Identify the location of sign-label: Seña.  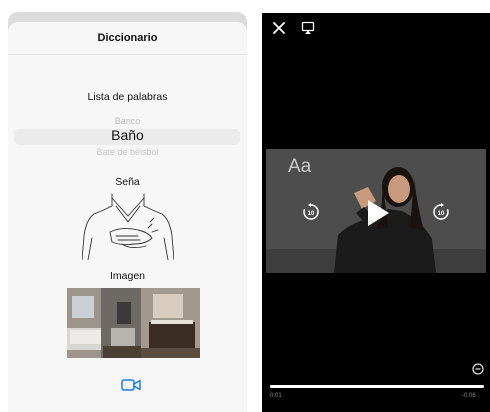
(127, 182).